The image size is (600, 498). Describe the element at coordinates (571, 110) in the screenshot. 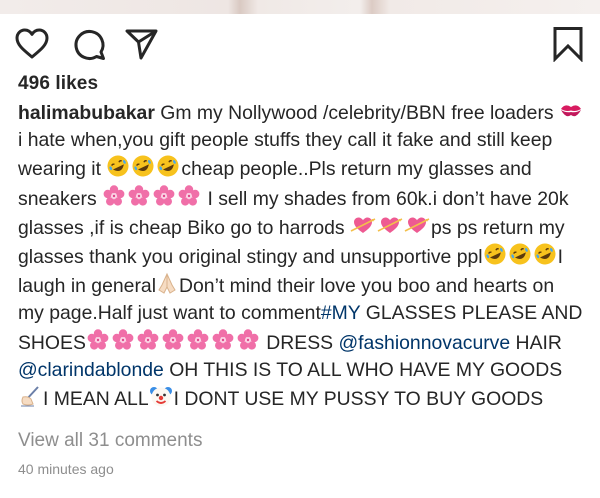

I see `kiss-lips-icon` at that location.